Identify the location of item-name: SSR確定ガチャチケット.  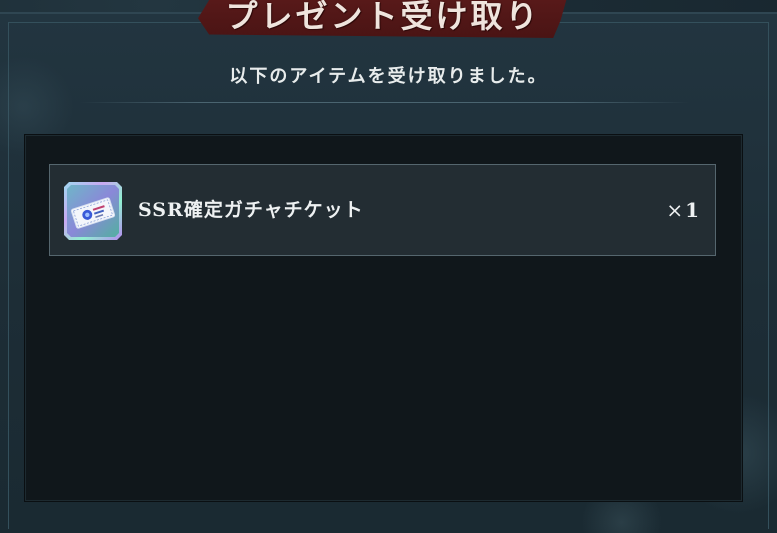
(251, 210).